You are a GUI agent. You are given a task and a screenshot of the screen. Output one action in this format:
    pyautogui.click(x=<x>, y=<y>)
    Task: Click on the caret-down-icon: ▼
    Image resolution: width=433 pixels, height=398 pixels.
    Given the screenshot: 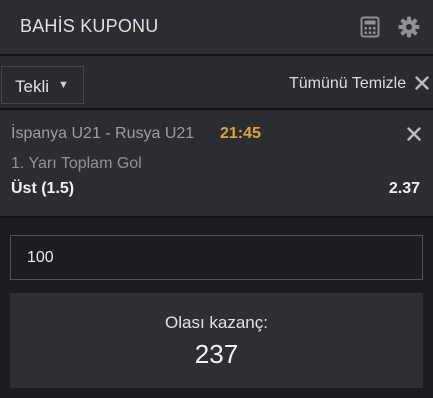 What is the action you would take?
    pyautogui.click(x=63, y=85)
    